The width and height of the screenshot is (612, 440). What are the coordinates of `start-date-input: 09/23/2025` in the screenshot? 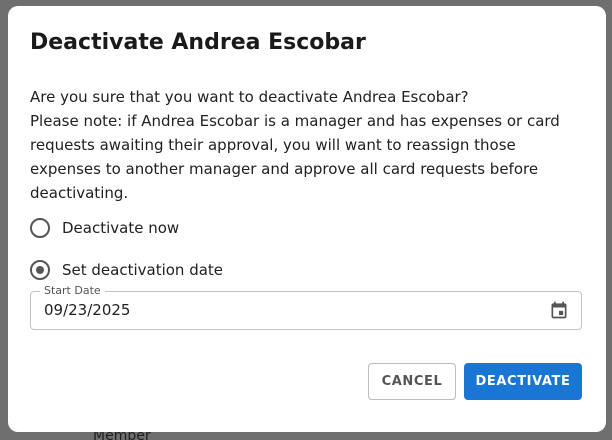 It's located at (87, 310).